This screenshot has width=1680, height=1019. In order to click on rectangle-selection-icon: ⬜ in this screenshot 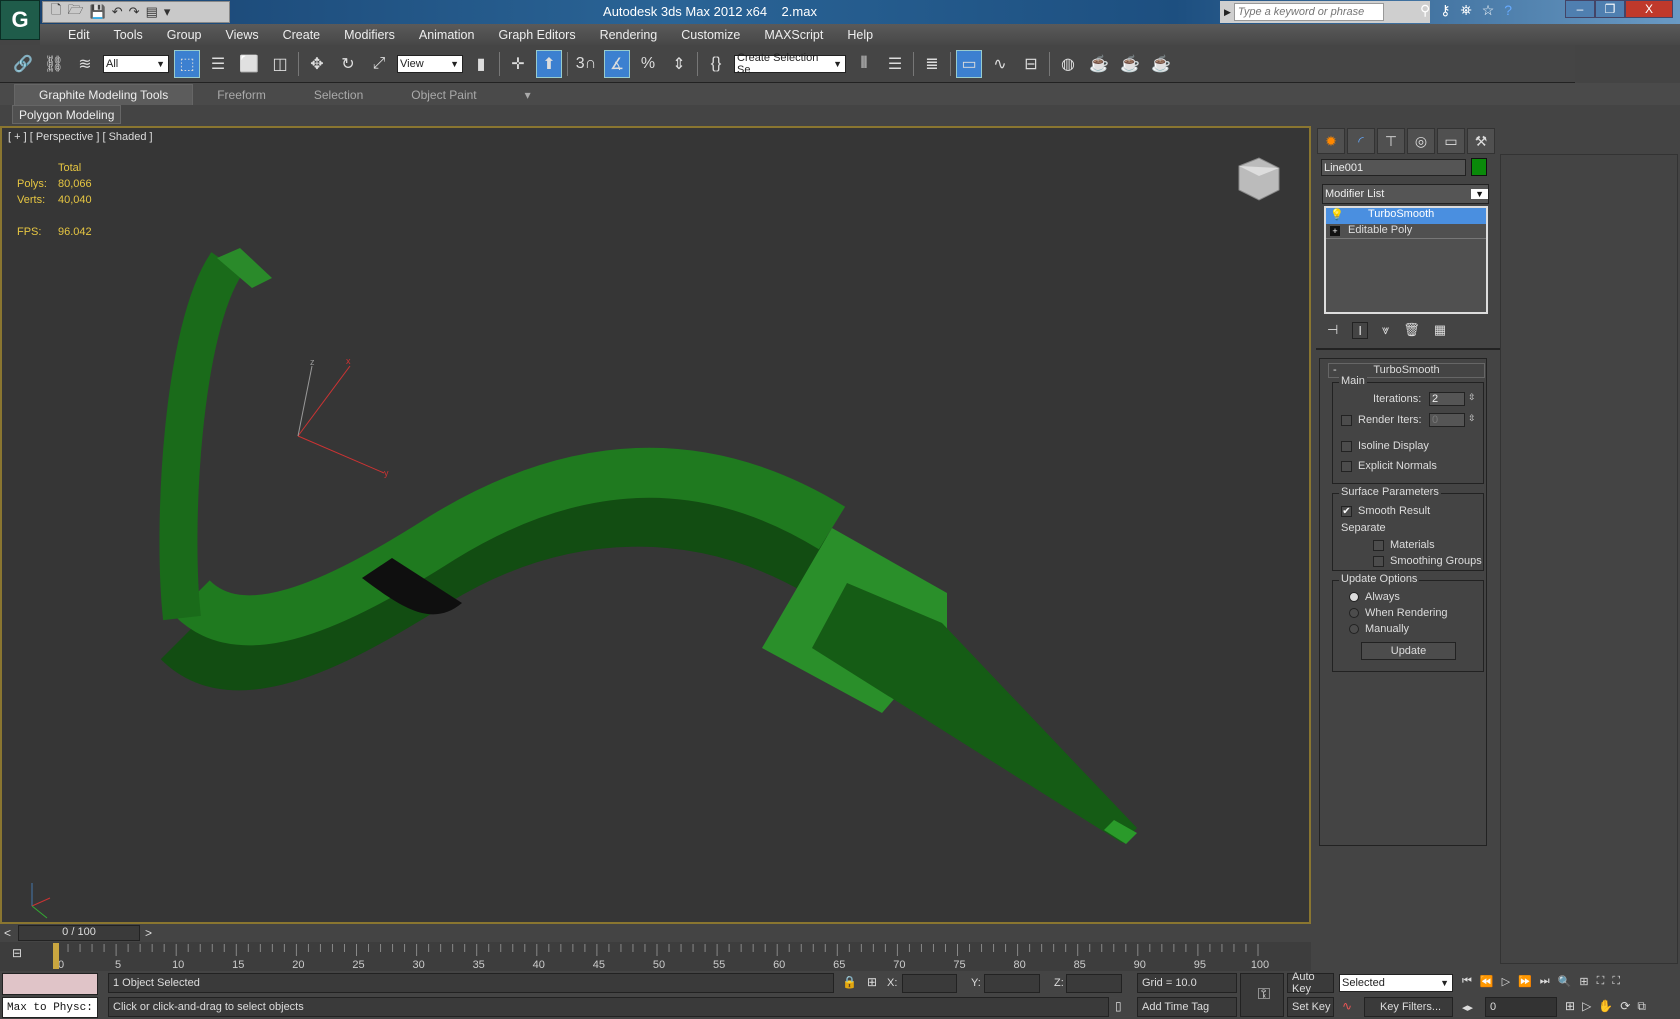, I will do `click(249, 64)`.